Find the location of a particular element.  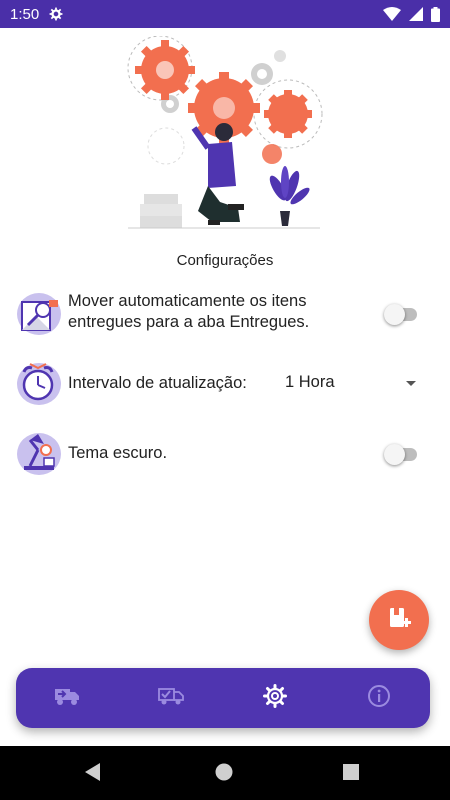

info-icon is located at coordinates (379, 698).